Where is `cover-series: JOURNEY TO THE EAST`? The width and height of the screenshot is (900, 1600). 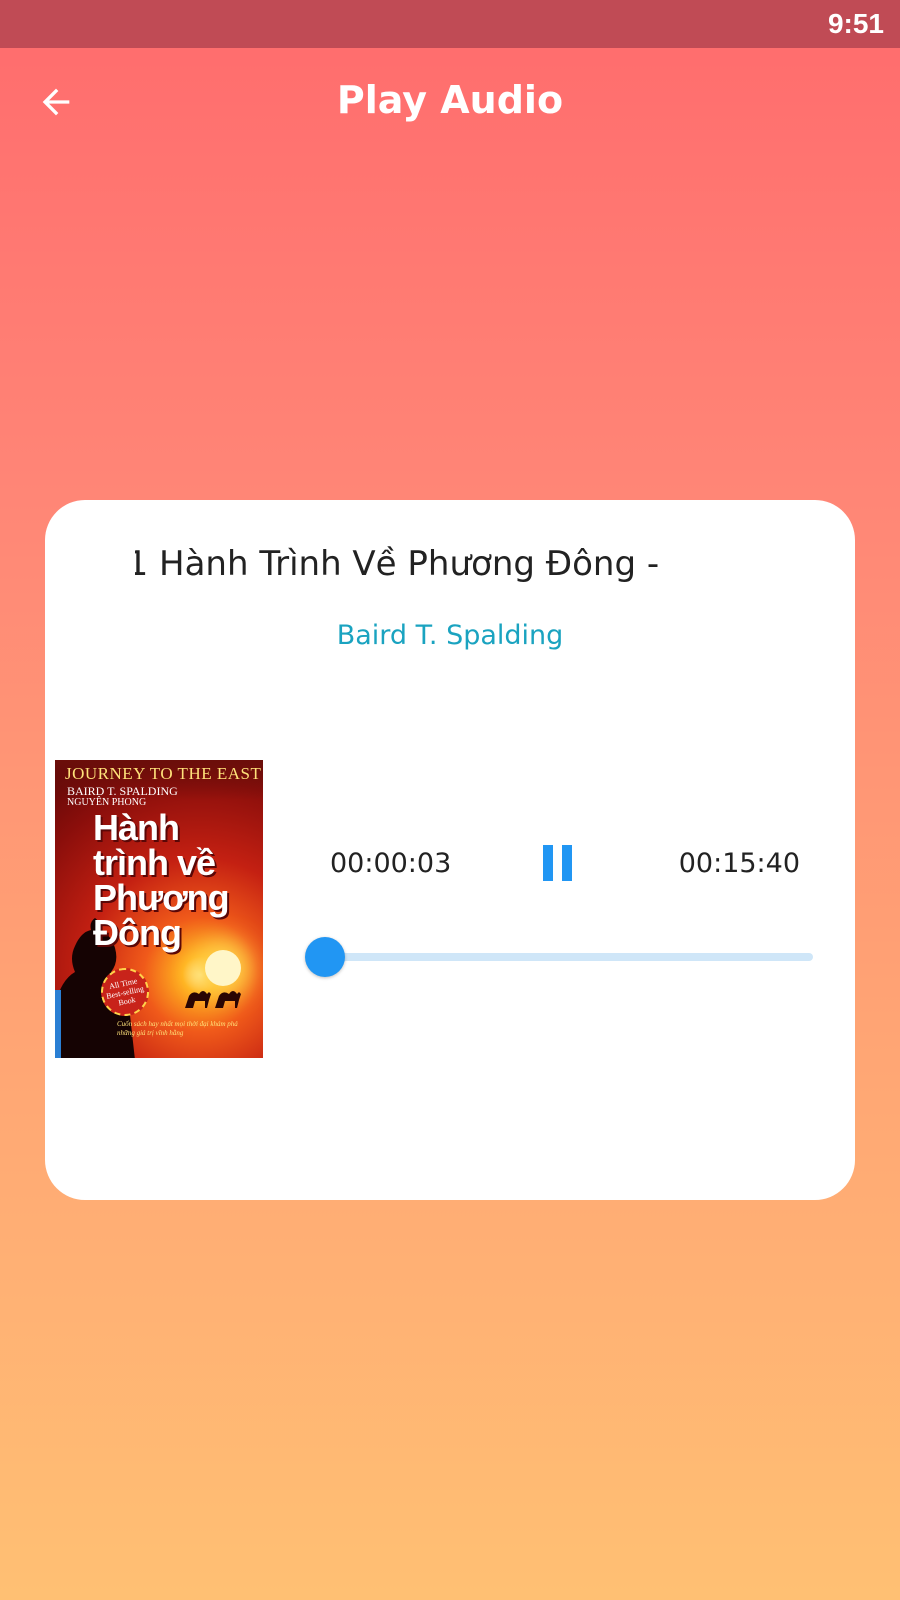
cover-series: JOURNEY TO THE EAST is located at coordinates (163, 773).